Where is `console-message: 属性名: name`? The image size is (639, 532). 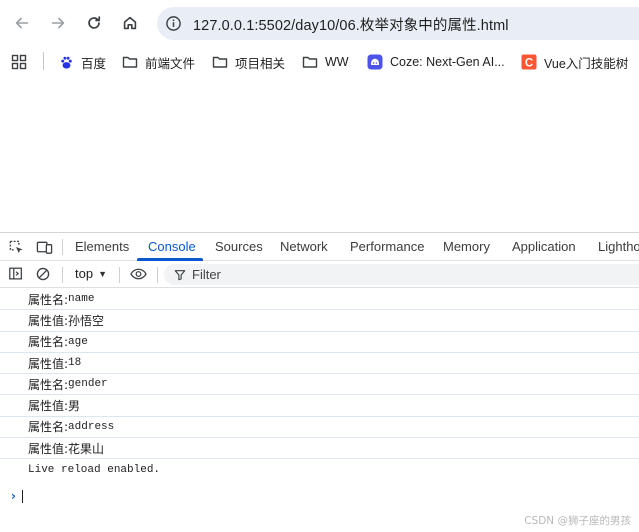
console-message: 属性名: name is located at coordinates (319, 300).